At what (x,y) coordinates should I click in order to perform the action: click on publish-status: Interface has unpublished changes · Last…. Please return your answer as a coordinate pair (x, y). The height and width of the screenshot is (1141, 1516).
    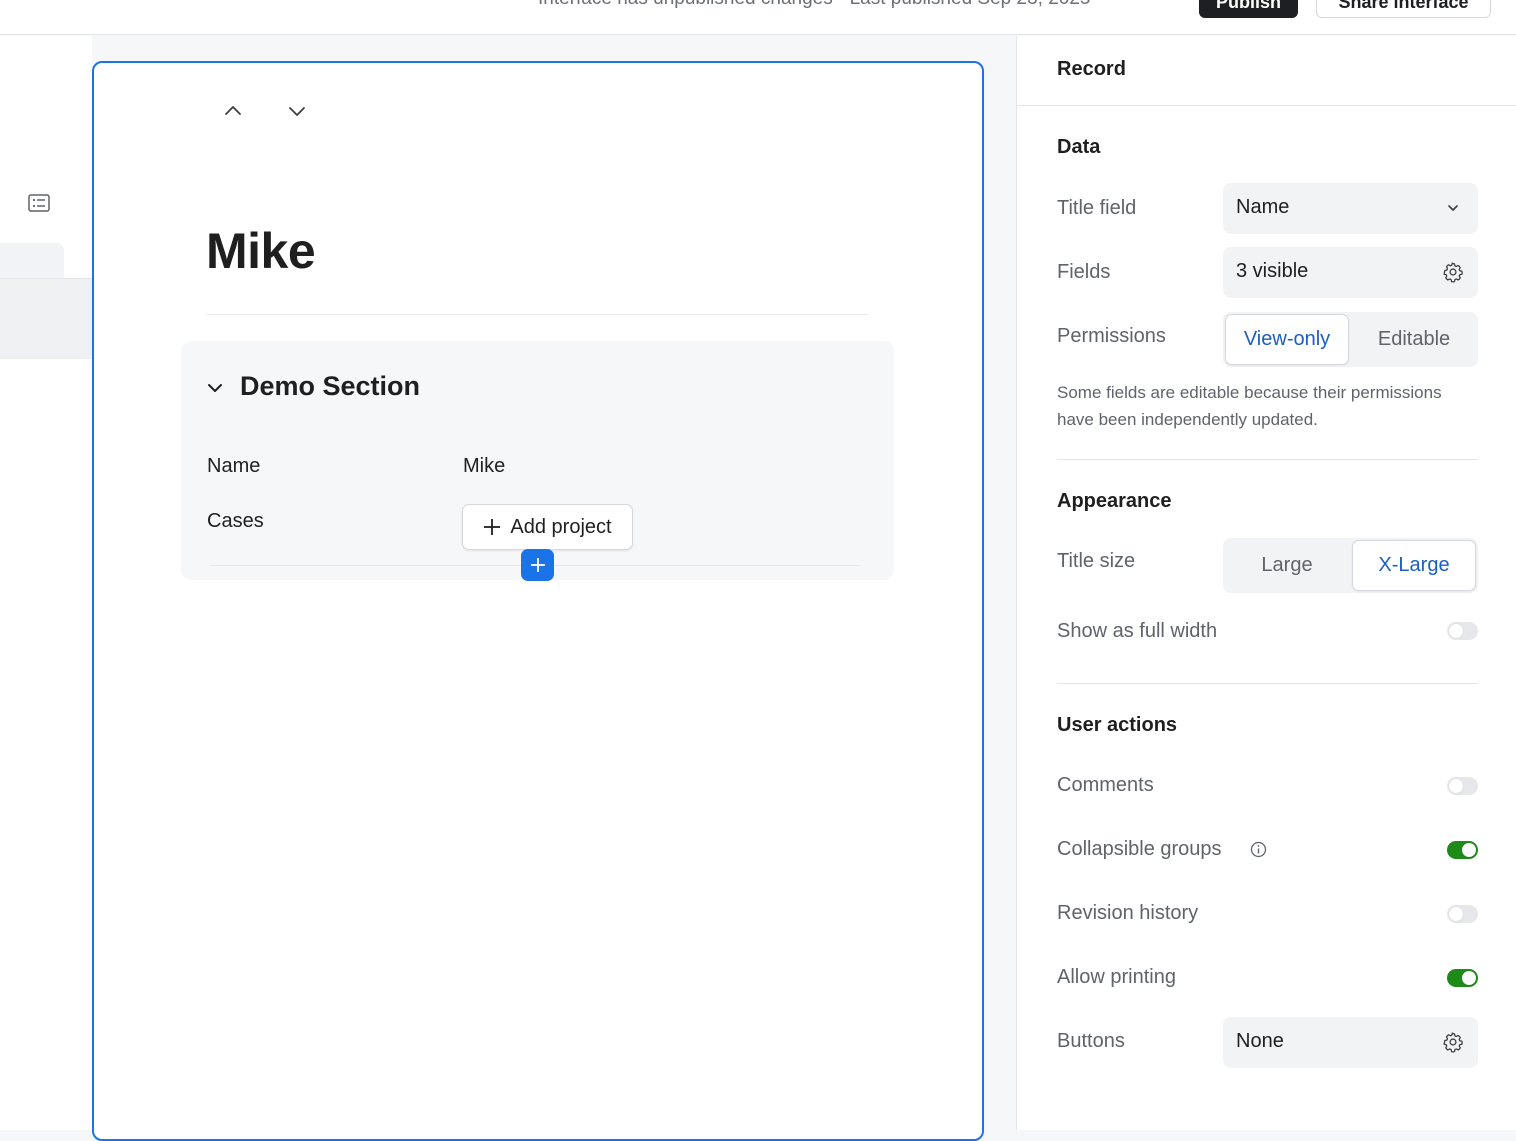
    Looking at the image, I should click on (814, 5).